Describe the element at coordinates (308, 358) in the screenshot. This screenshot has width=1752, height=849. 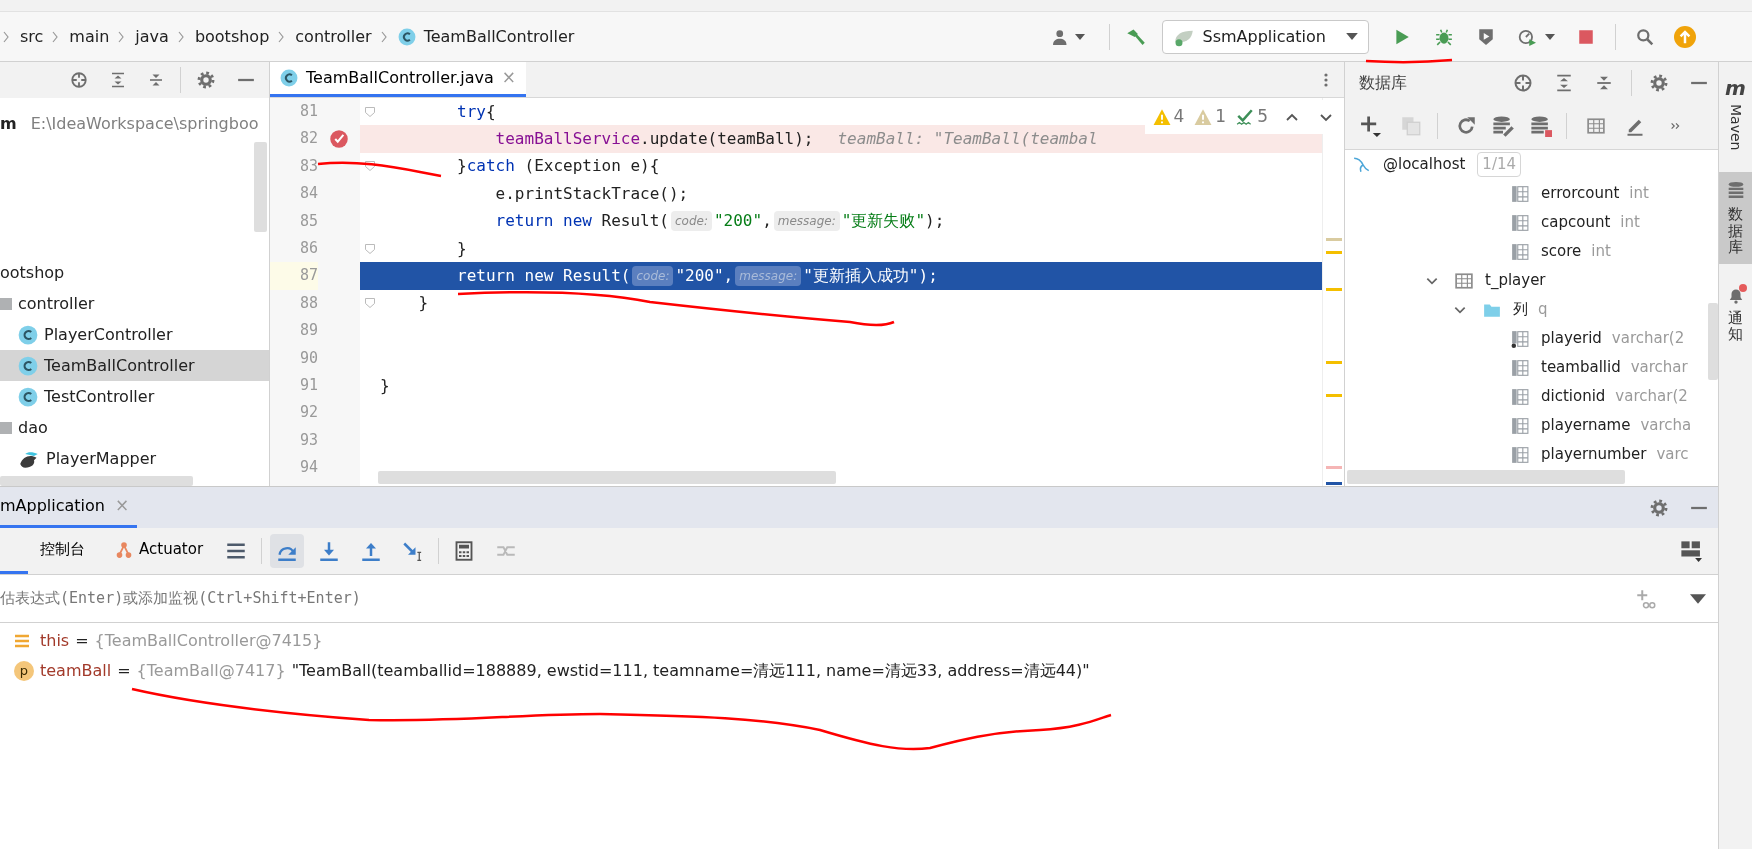
I see `line-number: 90` at that location.